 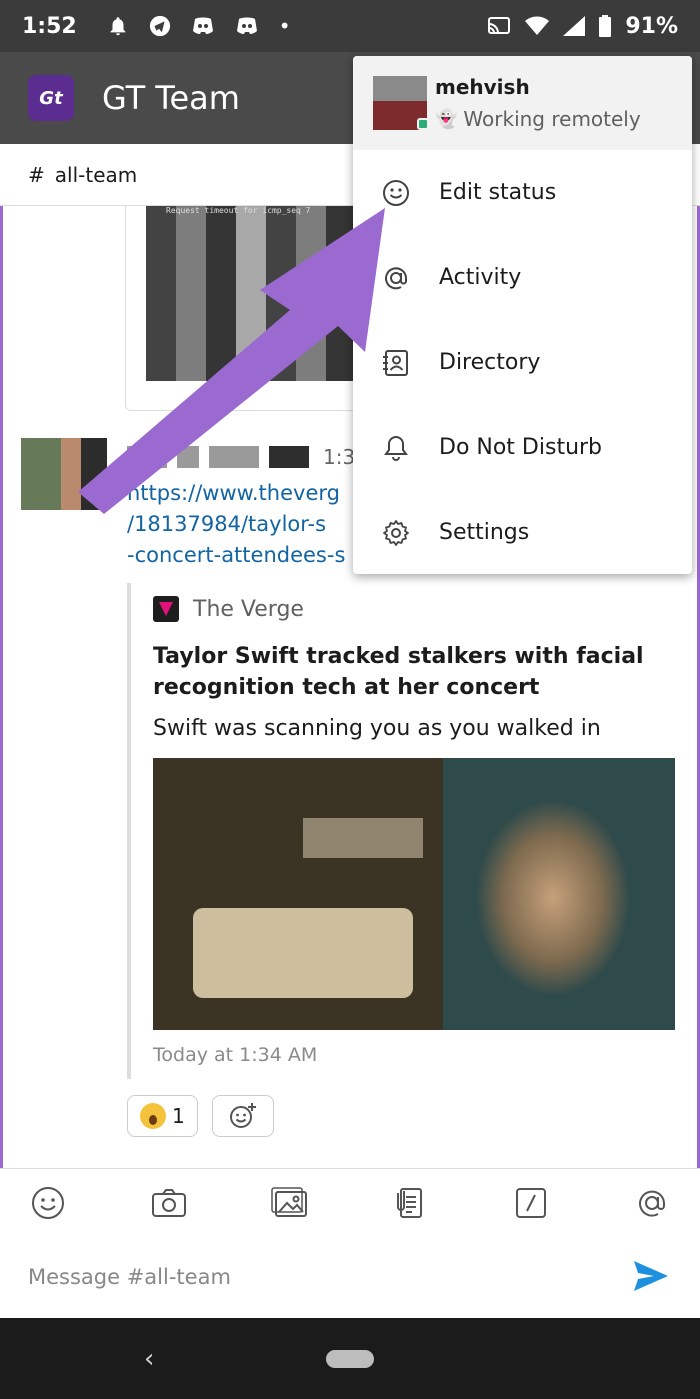 What do you see at coordinates (149, 1359) in the screenshot?
I see `back-chevron-icon: ‹` at bounding box center [149, 1359].